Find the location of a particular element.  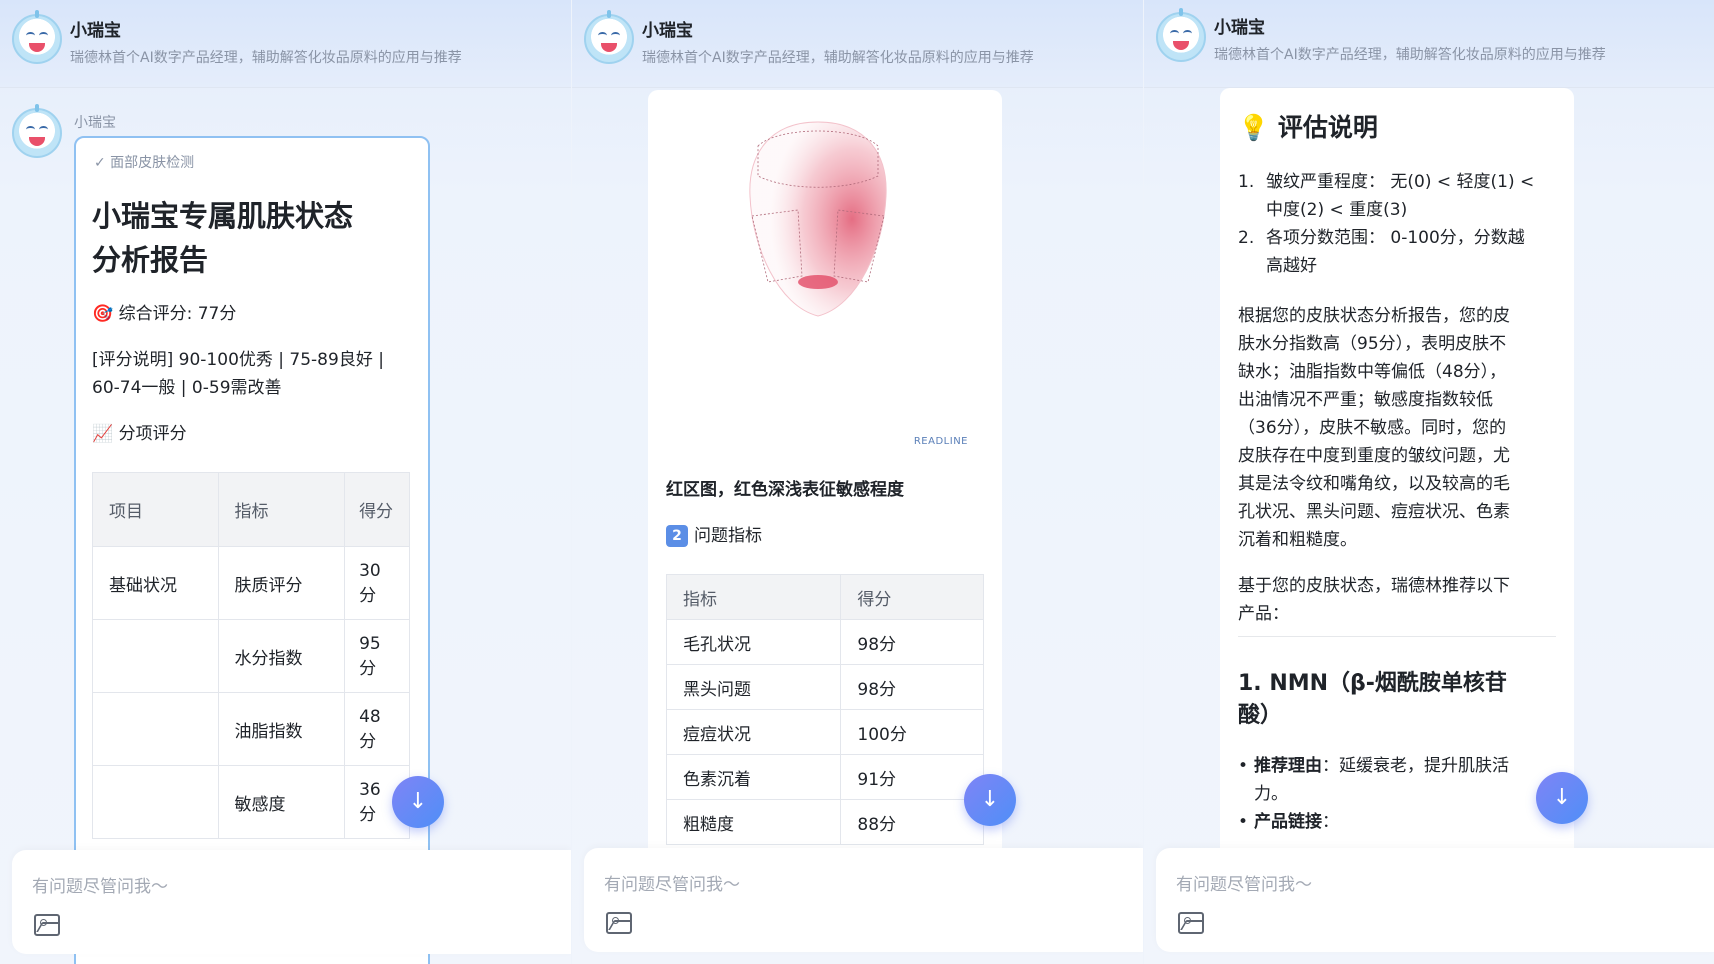

bullet-text: ：延缓衰老，提升肌肤活 is located at coordinates (1416, 766).